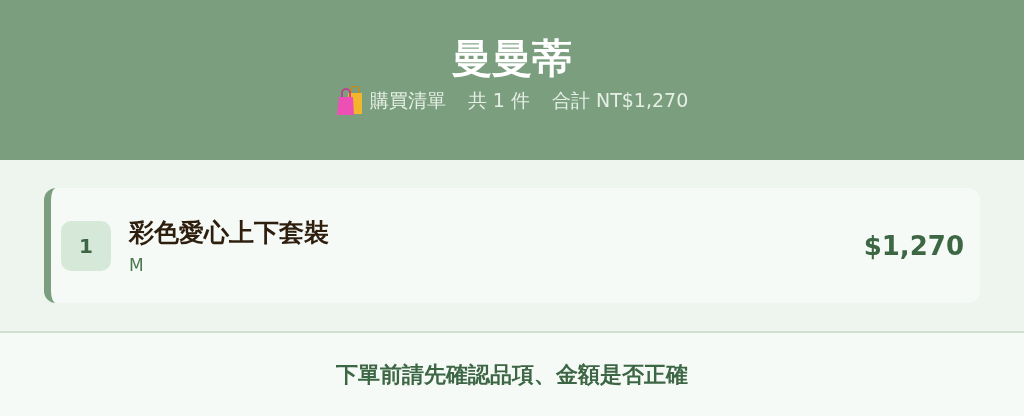  I want to click on notice-text: 下單前請先確認品項、金額是否正確, so click(512, 374).